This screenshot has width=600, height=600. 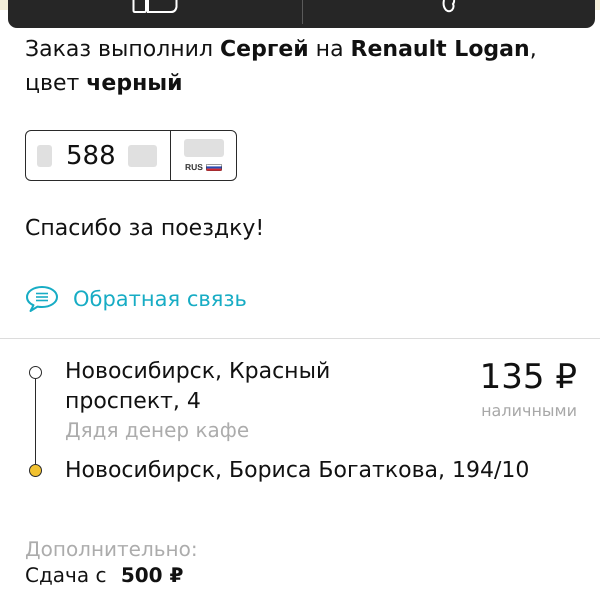 I want to click on feedback-link: Обратная связь, so click(x=136, y=299).